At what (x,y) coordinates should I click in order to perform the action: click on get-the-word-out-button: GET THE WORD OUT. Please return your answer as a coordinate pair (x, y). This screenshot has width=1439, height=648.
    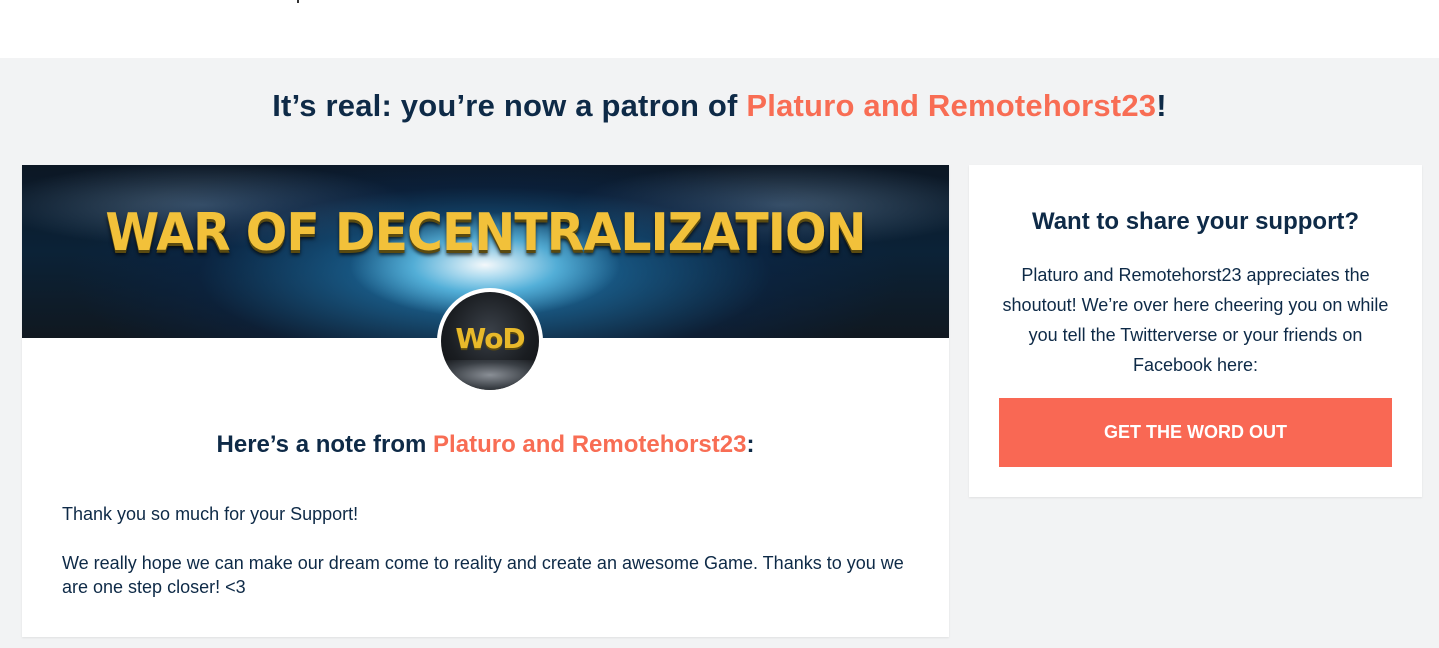
    Looking at the image, I should click on (1195, 432).